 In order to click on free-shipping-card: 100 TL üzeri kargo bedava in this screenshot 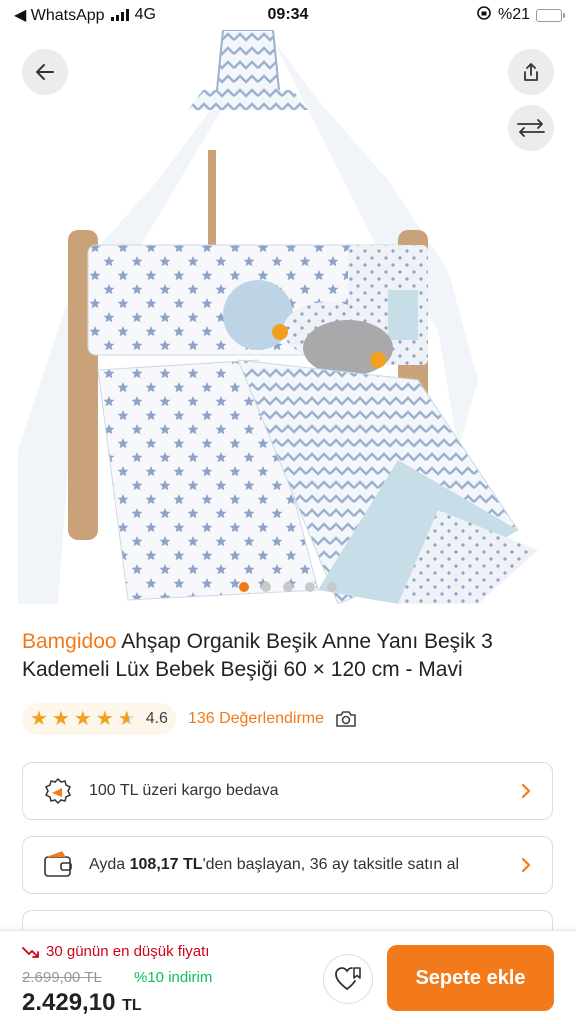, I will do `click(287, 791)`.